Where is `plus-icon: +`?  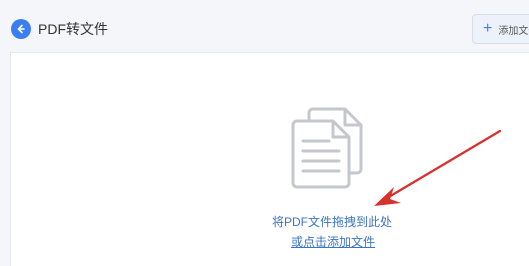
plus-icon: + is located at coordinates (488, 28).